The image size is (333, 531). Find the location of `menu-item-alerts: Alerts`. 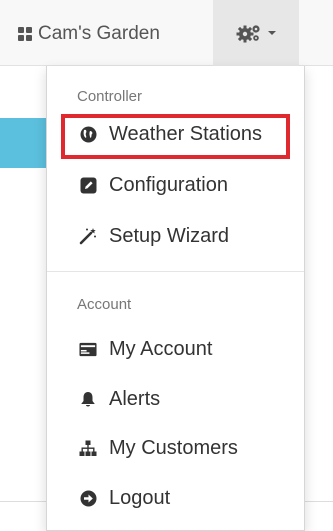

menu-item-alerts: Alerts is located at coordinates (175, 399).